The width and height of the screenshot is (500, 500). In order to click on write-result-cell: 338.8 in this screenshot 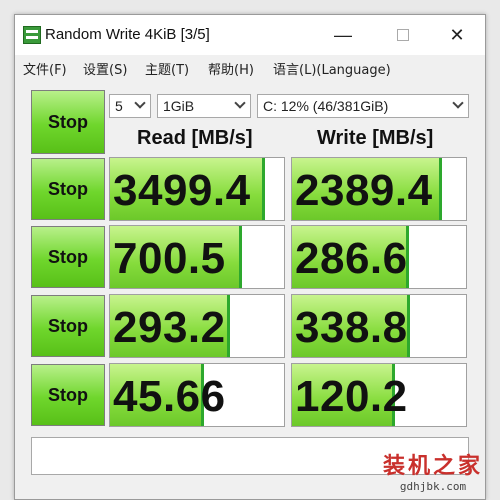, I will do `click(379, 326)`.